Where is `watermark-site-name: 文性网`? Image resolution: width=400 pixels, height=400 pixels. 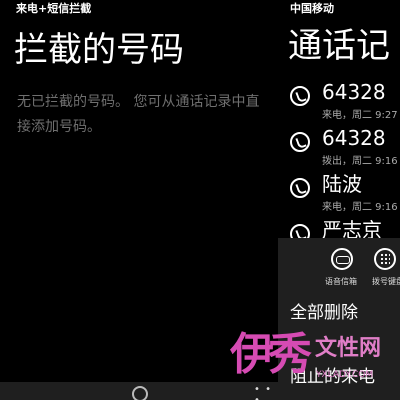
watermark-site-name: 文性网 is located at coordinates (348, 348).